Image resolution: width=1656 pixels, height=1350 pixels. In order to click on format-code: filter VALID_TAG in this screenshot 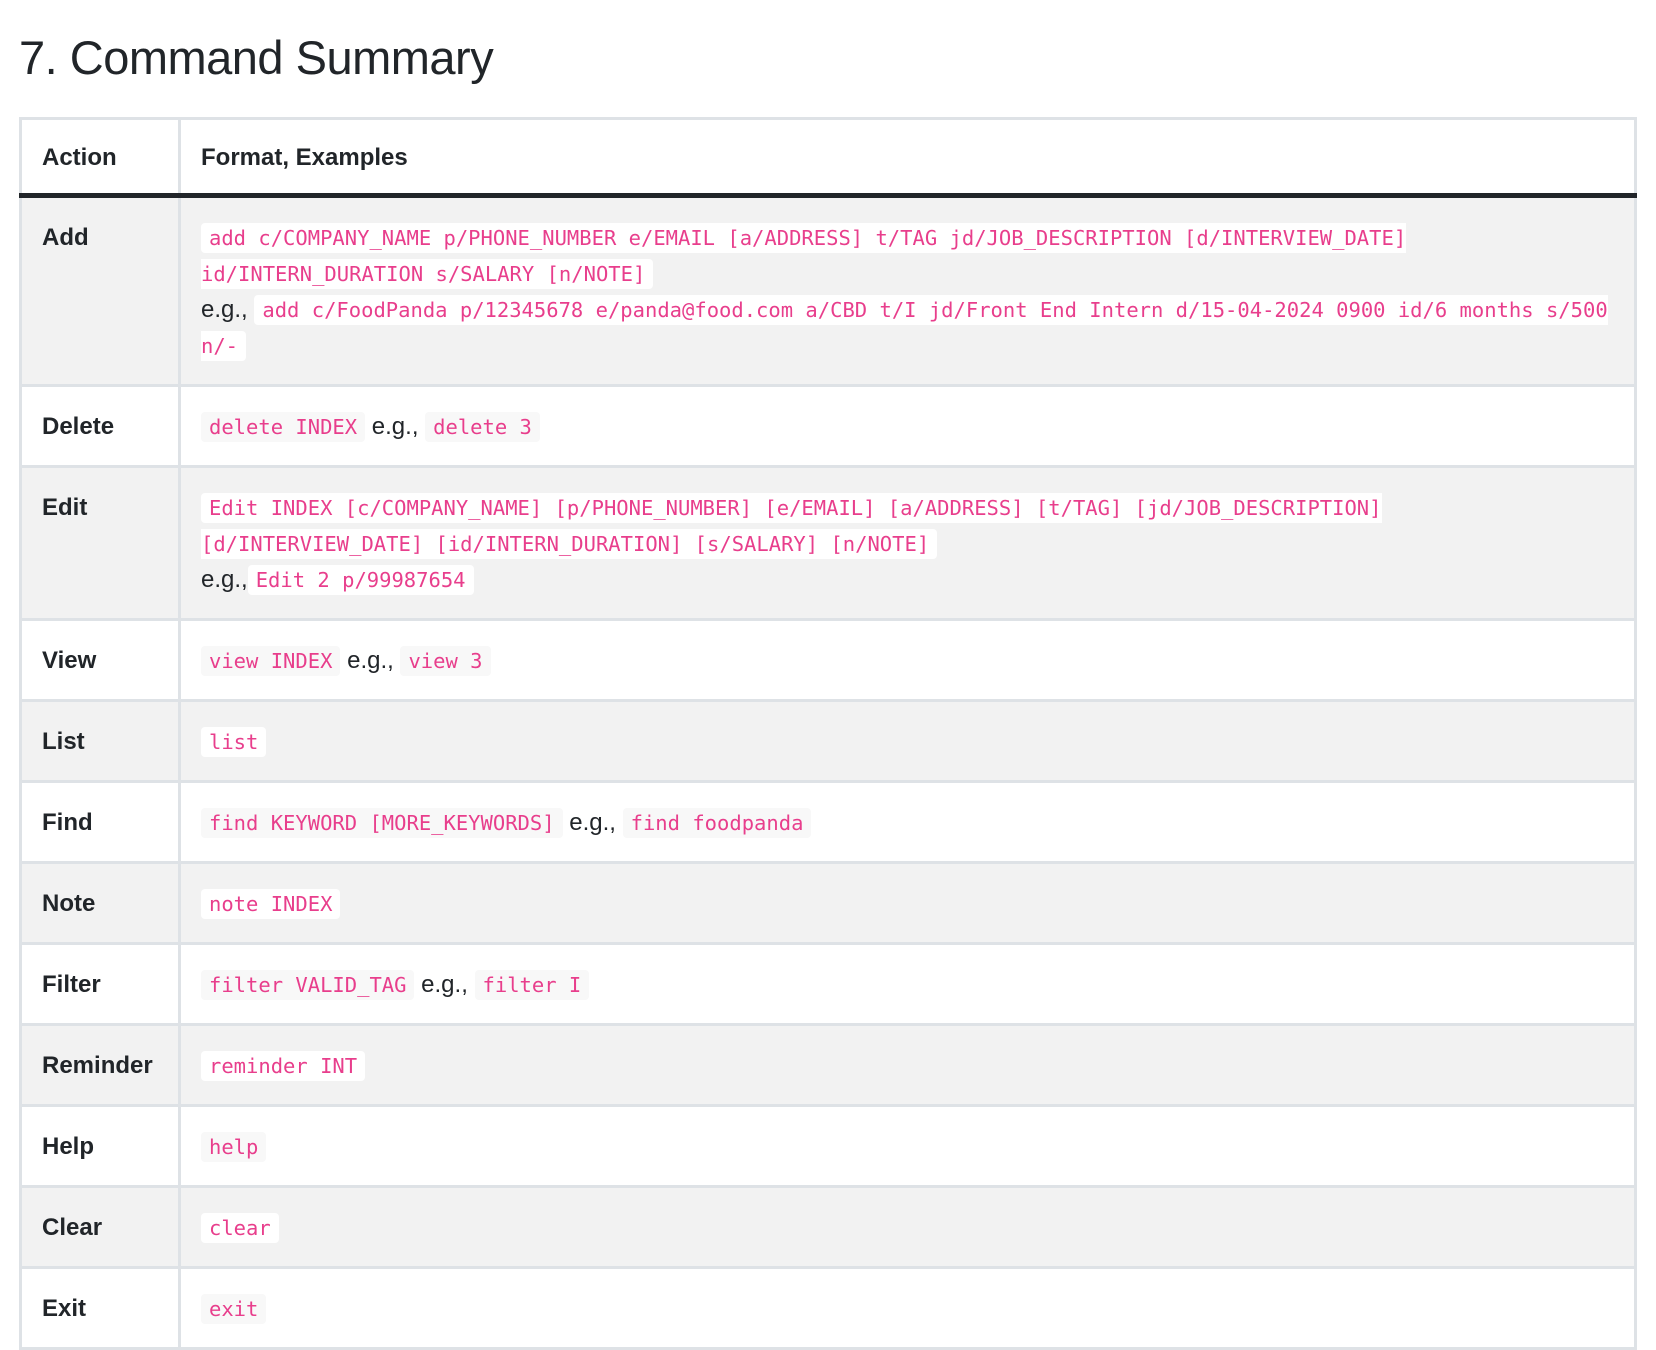, I will do `click(308, 985)`.